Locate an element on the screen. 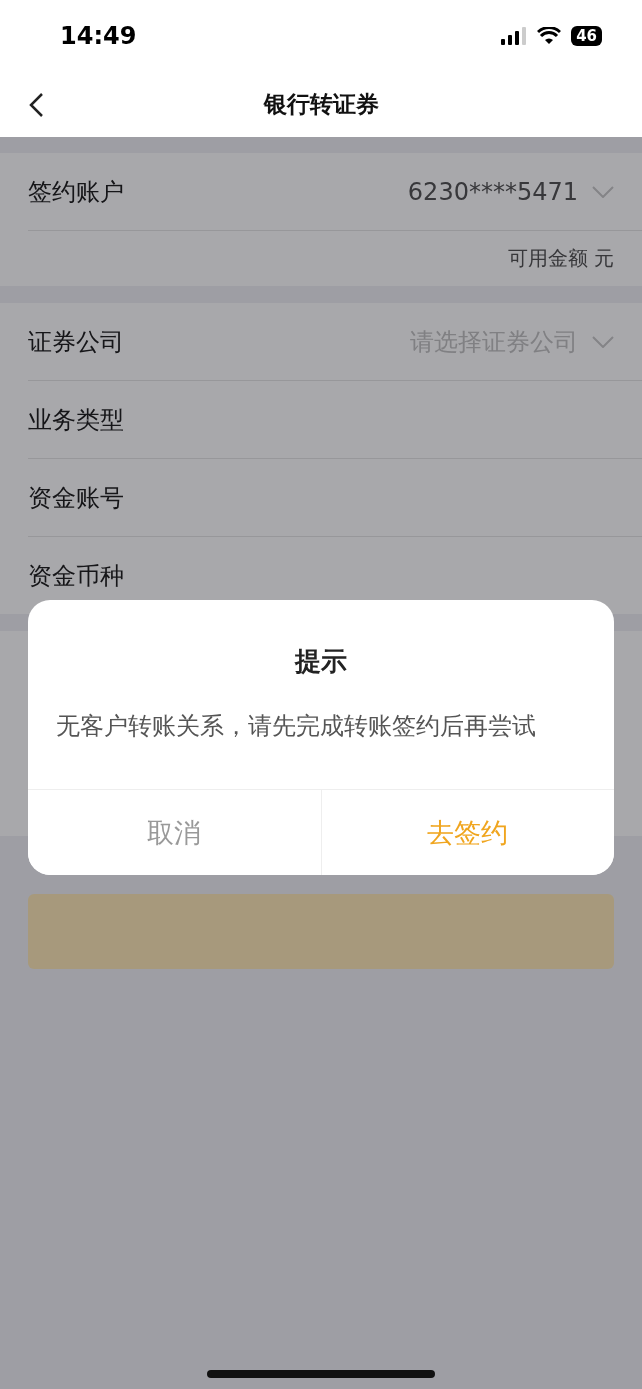 The image size is (642, 1389). field-label: 证券公司 is located at coordinates (76, 342).